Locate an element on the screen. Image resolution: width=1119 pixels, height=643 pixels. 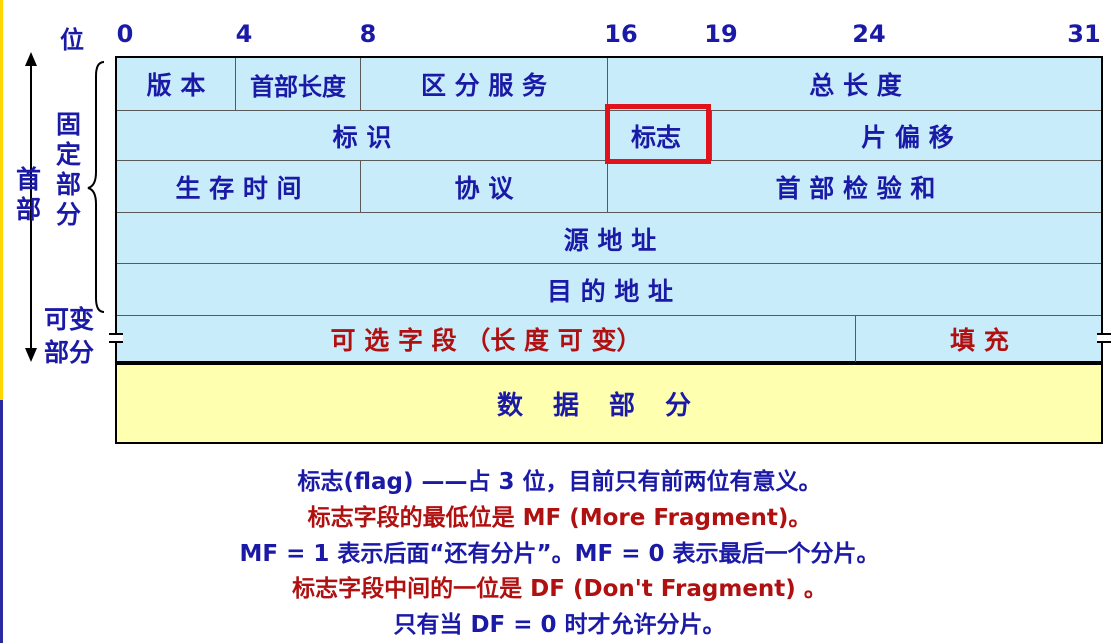
header-row-1: 版 本 首部长度 区 分 服 务 总 长 度 is located at coordinates (609, 84).